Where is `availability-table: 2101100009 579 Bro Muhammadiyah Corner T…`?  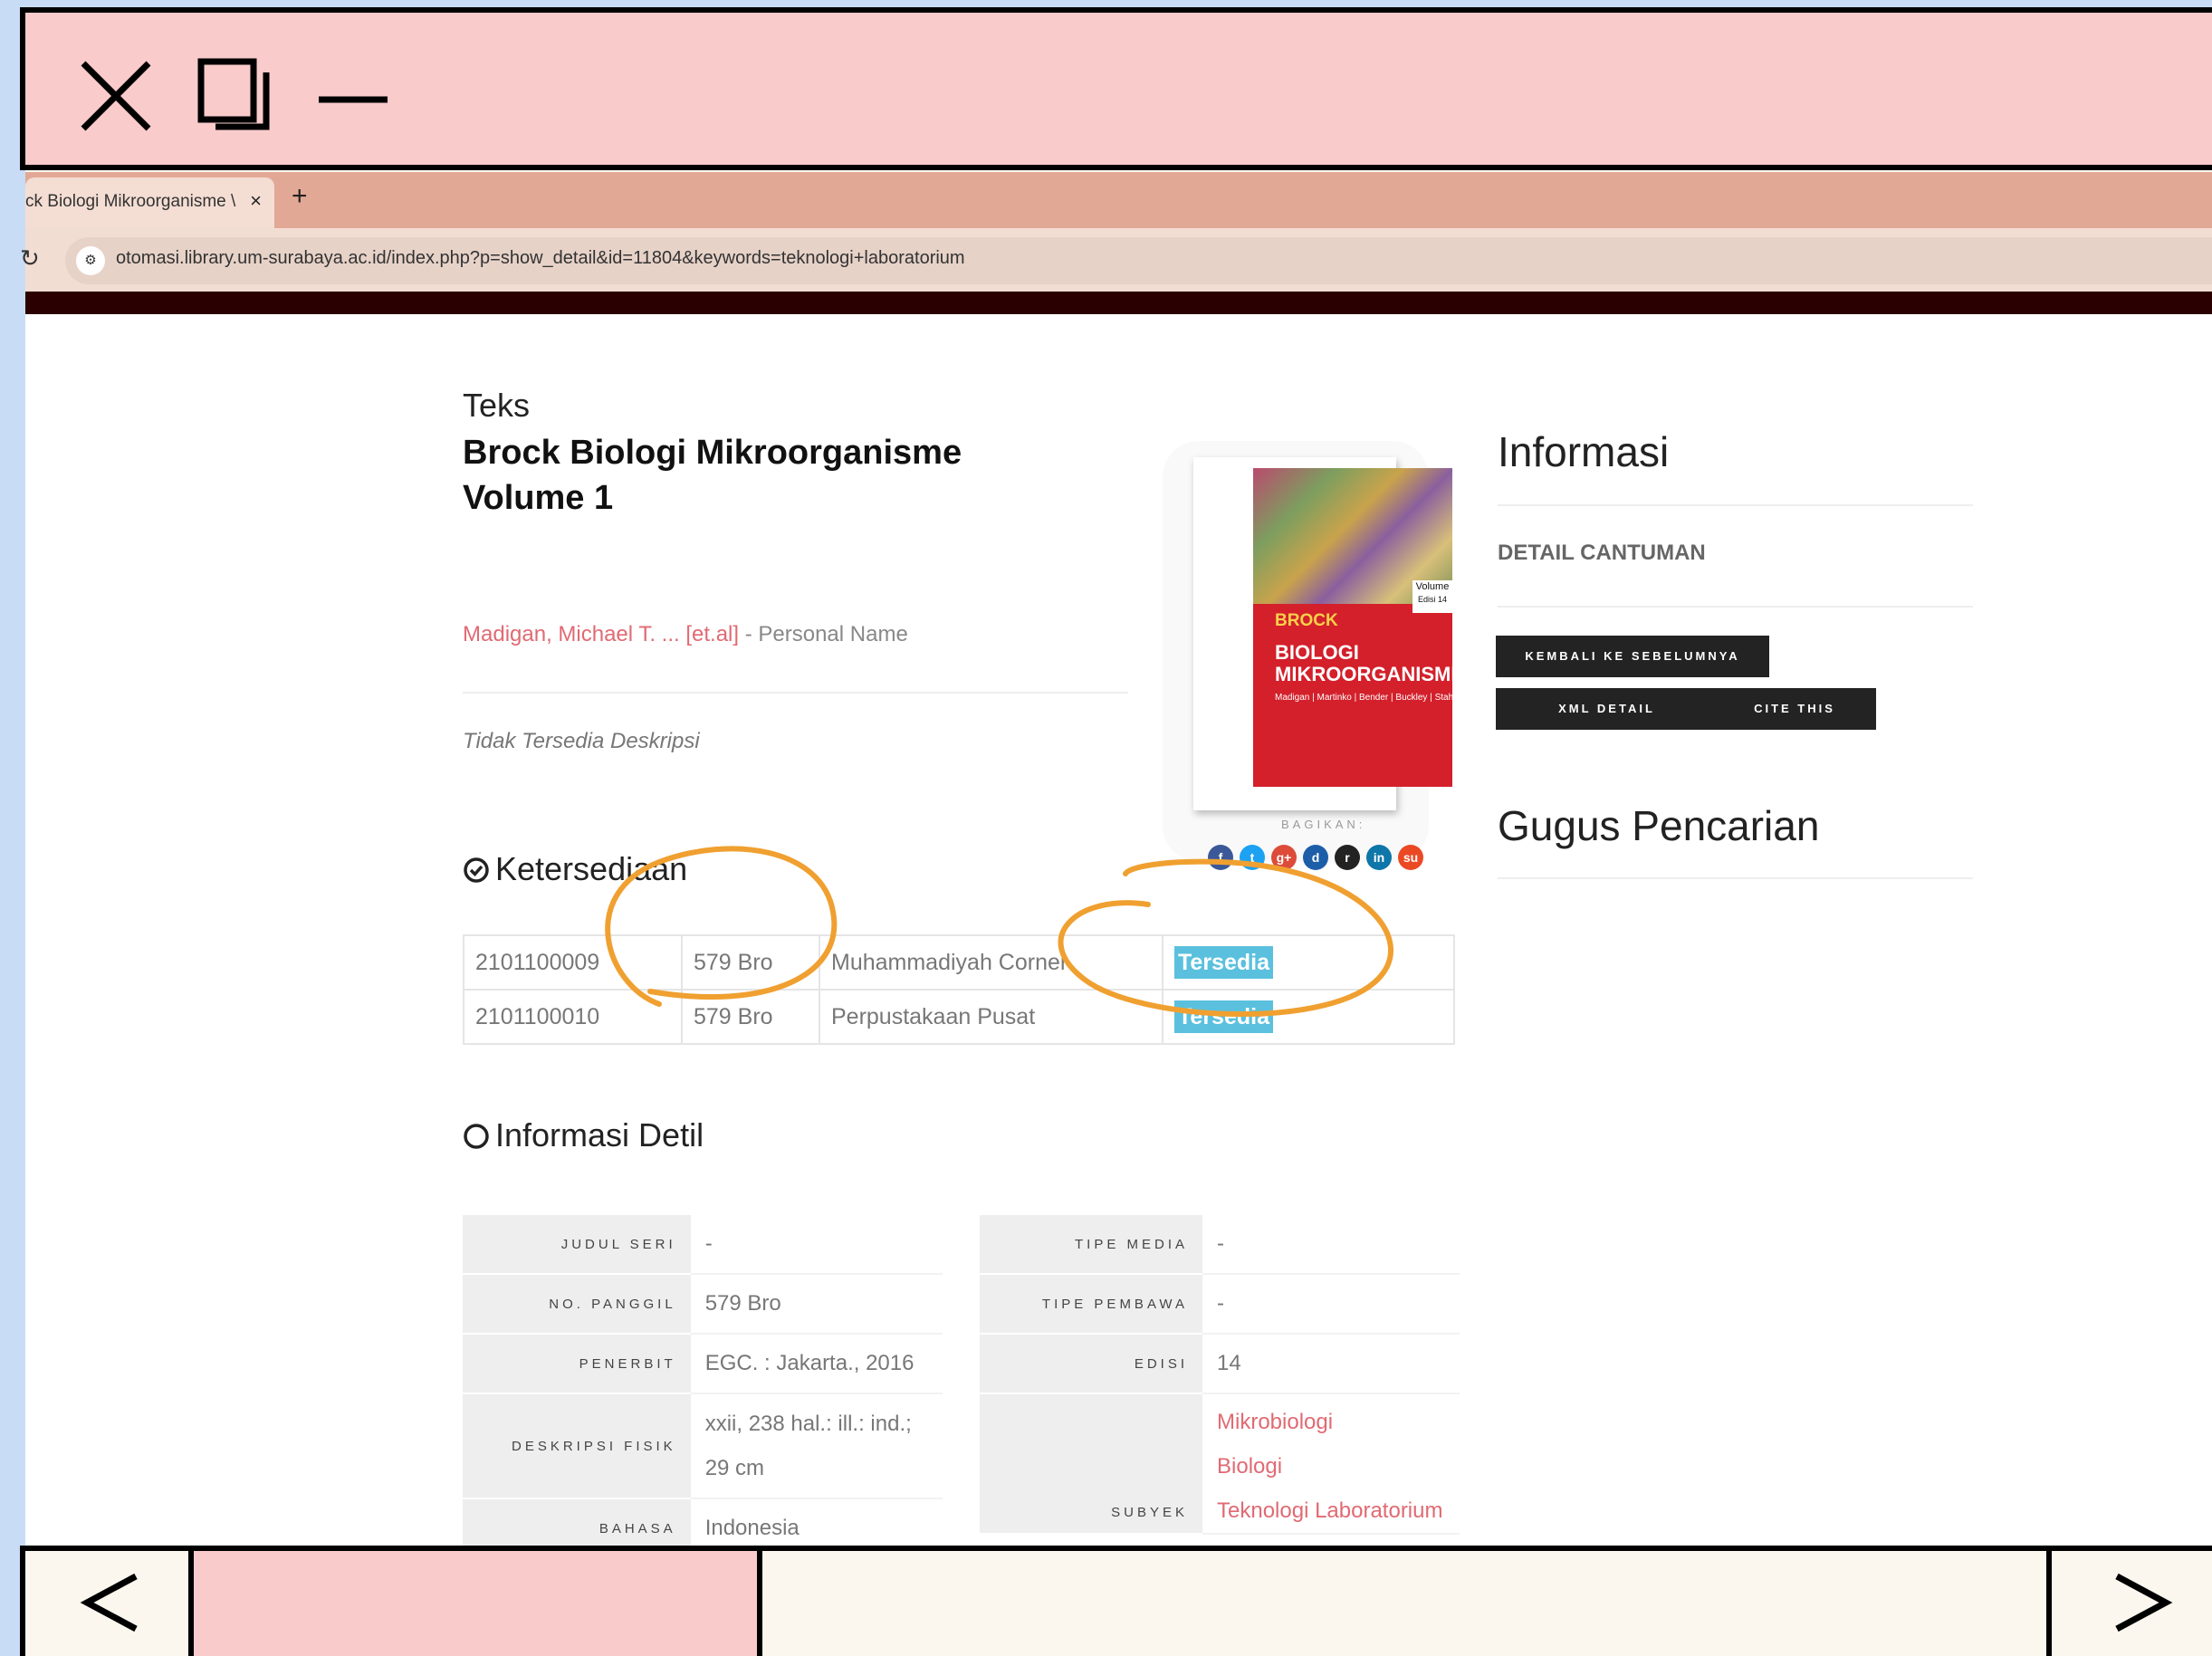 availability-table: 2101100009 579 Bro Muhammadiyah Corner T… is located at coordinates (959, 989).